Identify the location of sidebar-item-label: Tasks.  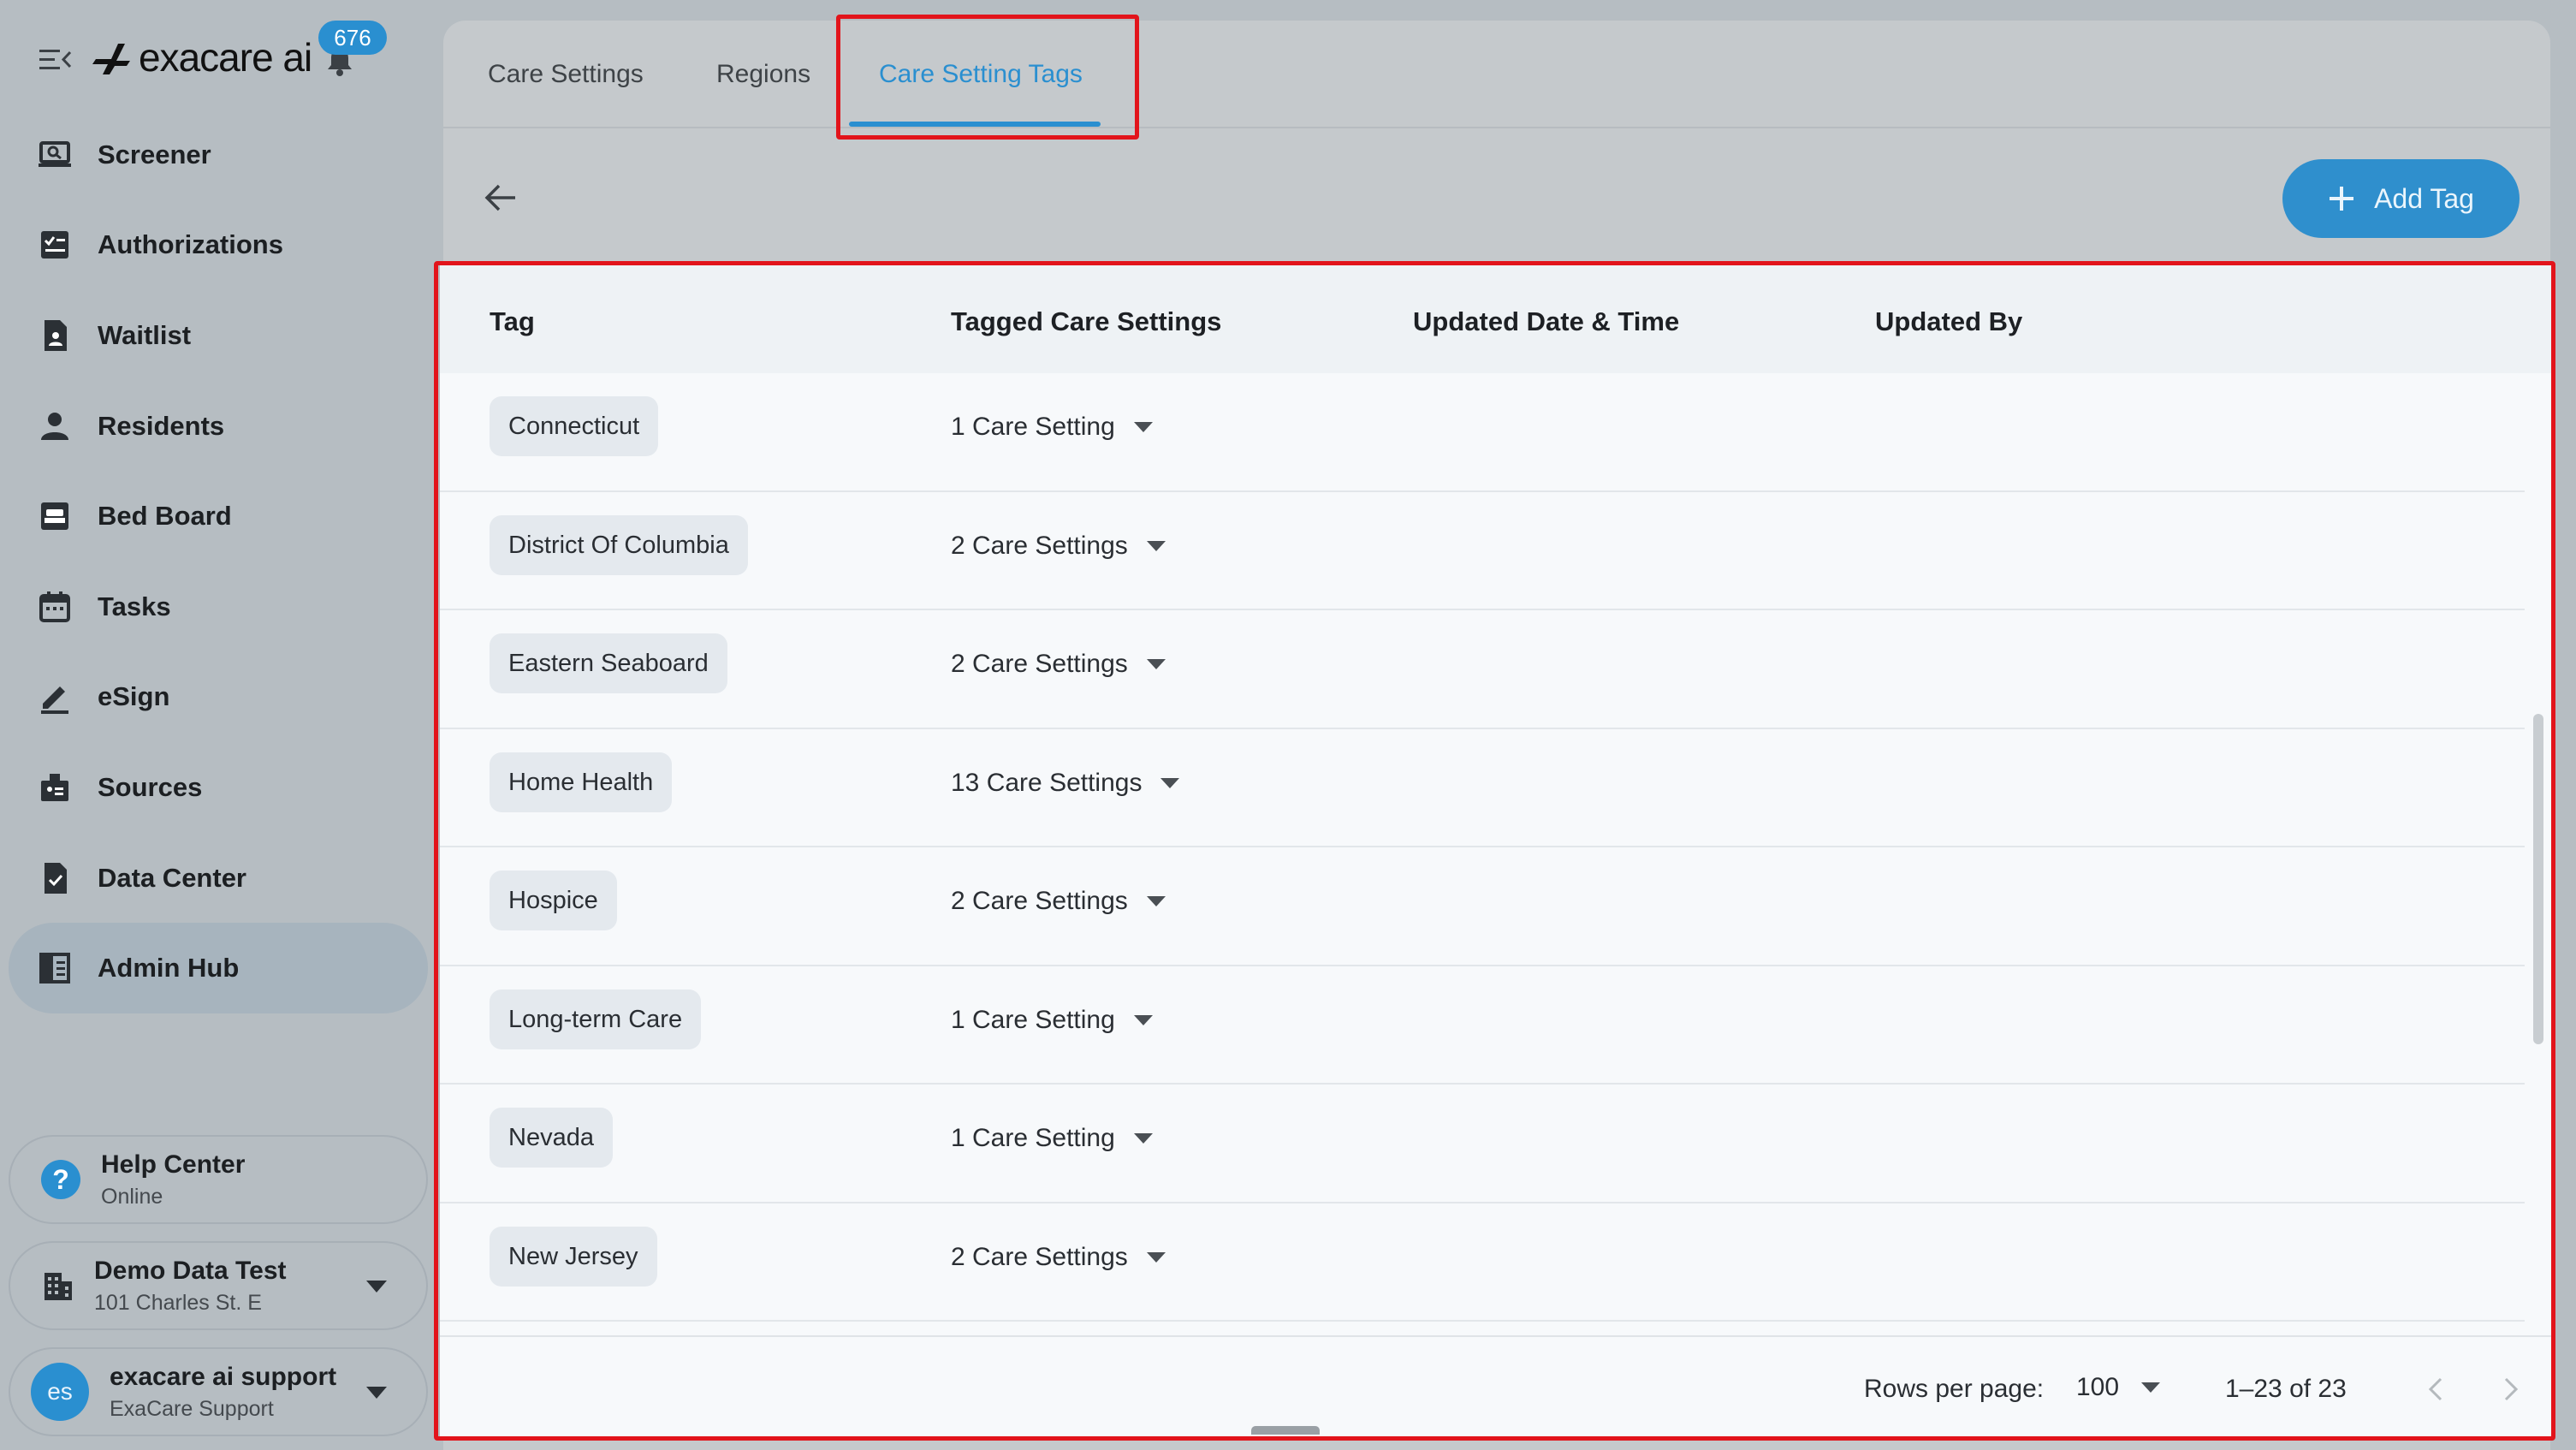
(134, 606).